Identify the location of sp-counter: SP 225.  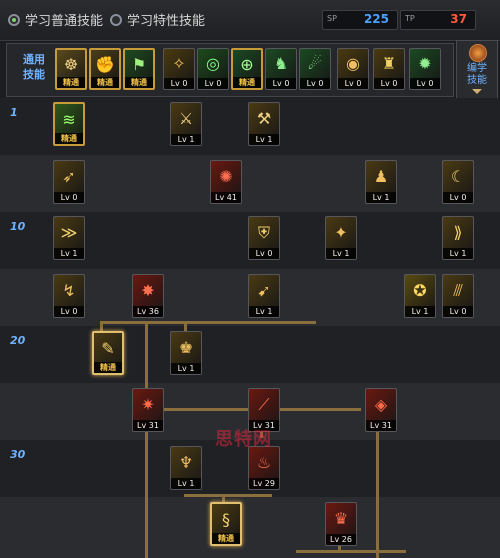
(360, 20).